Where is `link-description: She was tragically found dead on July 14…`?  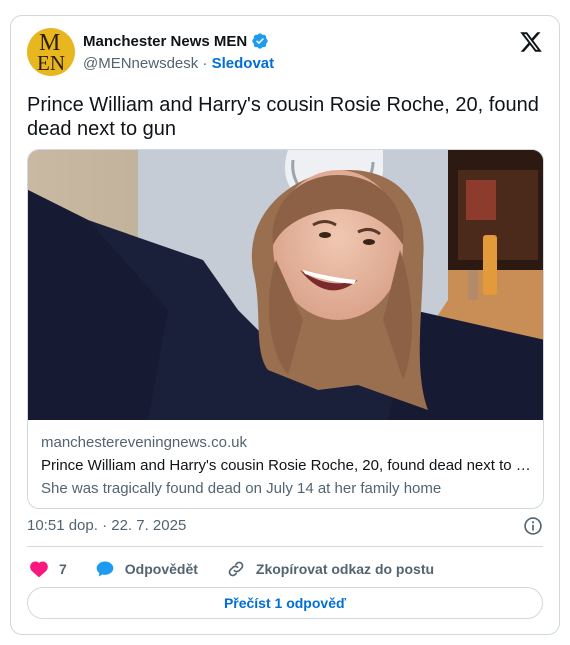 link-description: She was tragically found dead on July 14… is located at coordinates (241, 488).